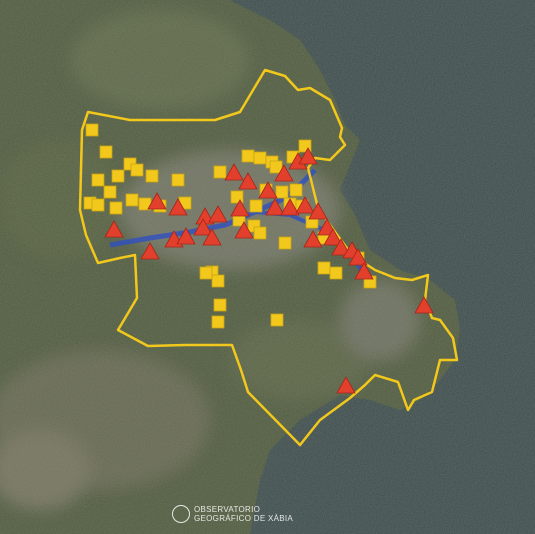 The height and width of the screenshot is (534, 535). Describe the element at coordinates (181, 514) in the screenshot. I see `observatorio-logo-icon` at that location.